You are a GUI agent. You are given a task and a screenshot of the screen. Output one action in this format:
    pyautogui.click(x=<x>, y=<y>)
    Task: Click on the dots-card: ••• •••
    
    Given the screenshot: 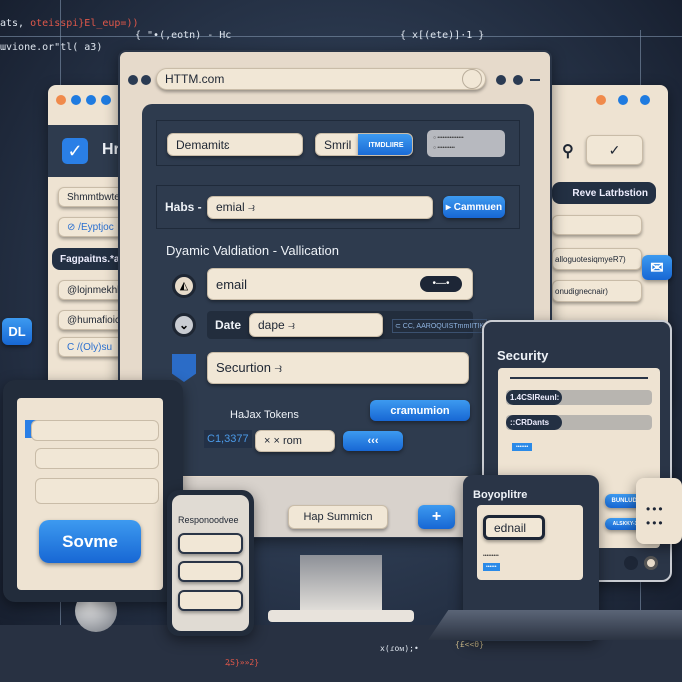 What is the action you would take?
    pyautogui.click(x=659, y=511)
    